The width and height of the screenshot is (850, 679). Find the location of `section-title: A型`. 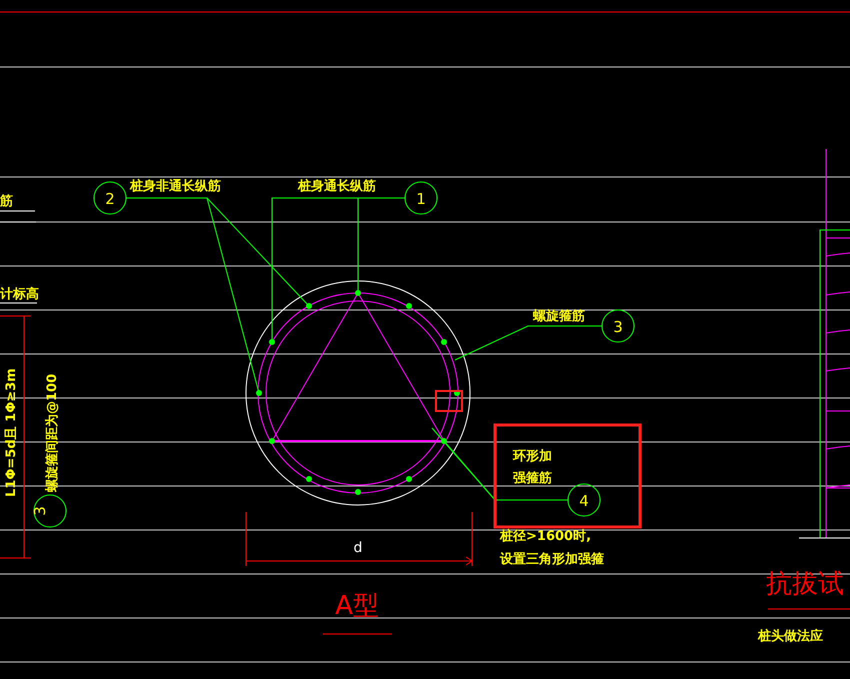

section-title: A型 is located at coordinates (357, 606).